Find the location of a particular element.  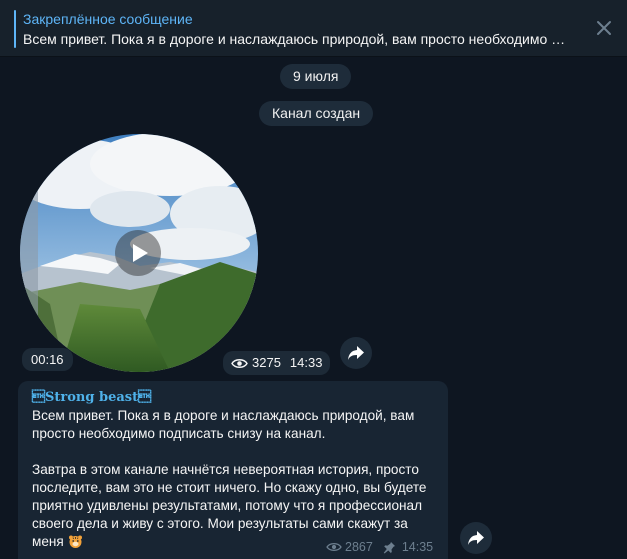

video-meta: 3275 14:33 is located at coordinates (277, 363).